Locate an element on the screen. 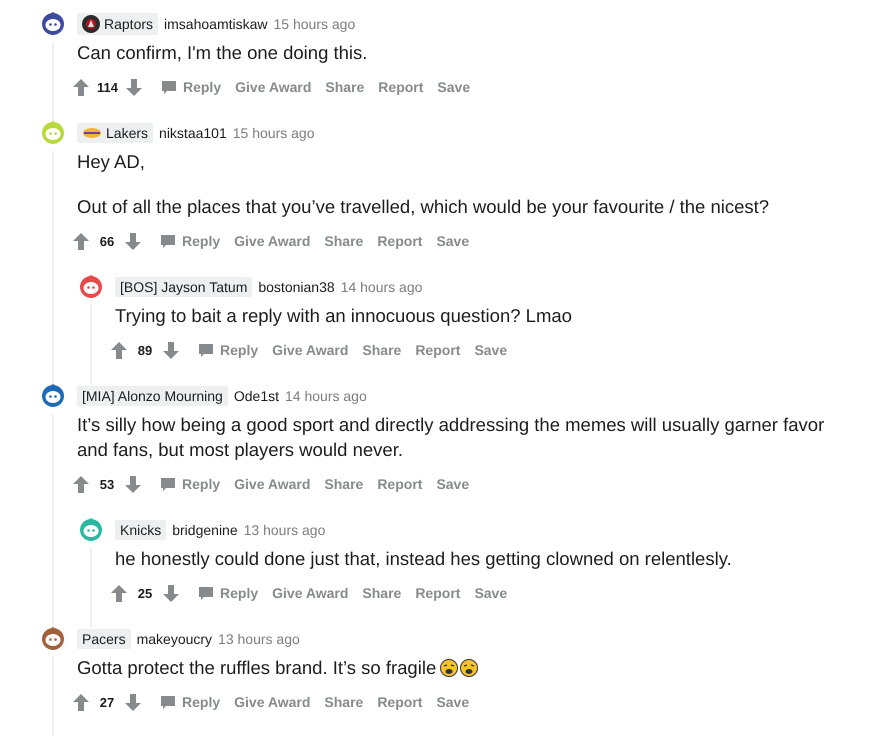 This screenshot has height=755, width=877. username: bostonian38 is located at coordinates (296, 287).